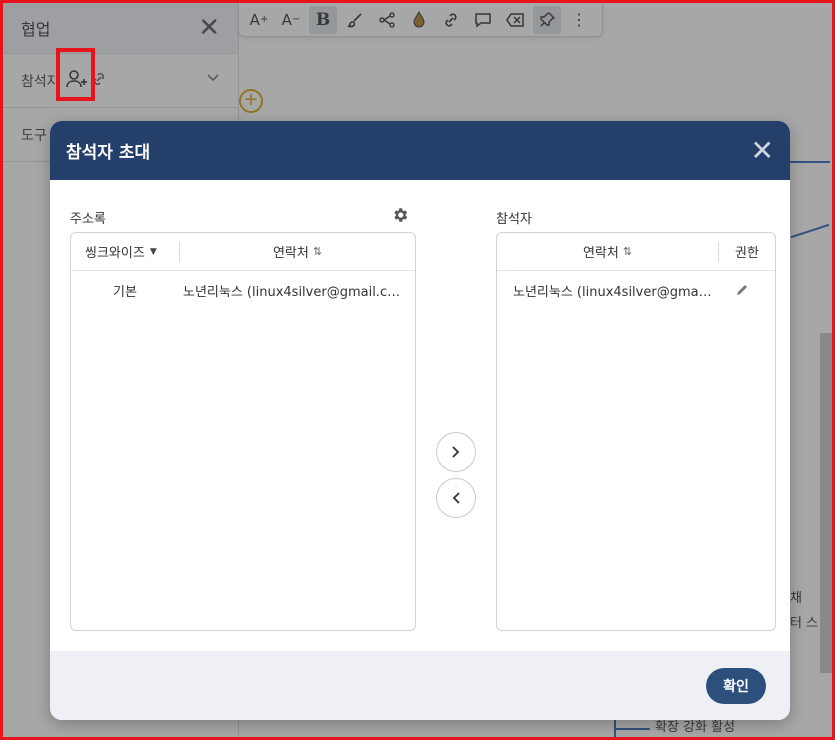 Image resolution: width=835 pixels, height=740 pixels. I want to click on gear-icon, so click(400, 217).